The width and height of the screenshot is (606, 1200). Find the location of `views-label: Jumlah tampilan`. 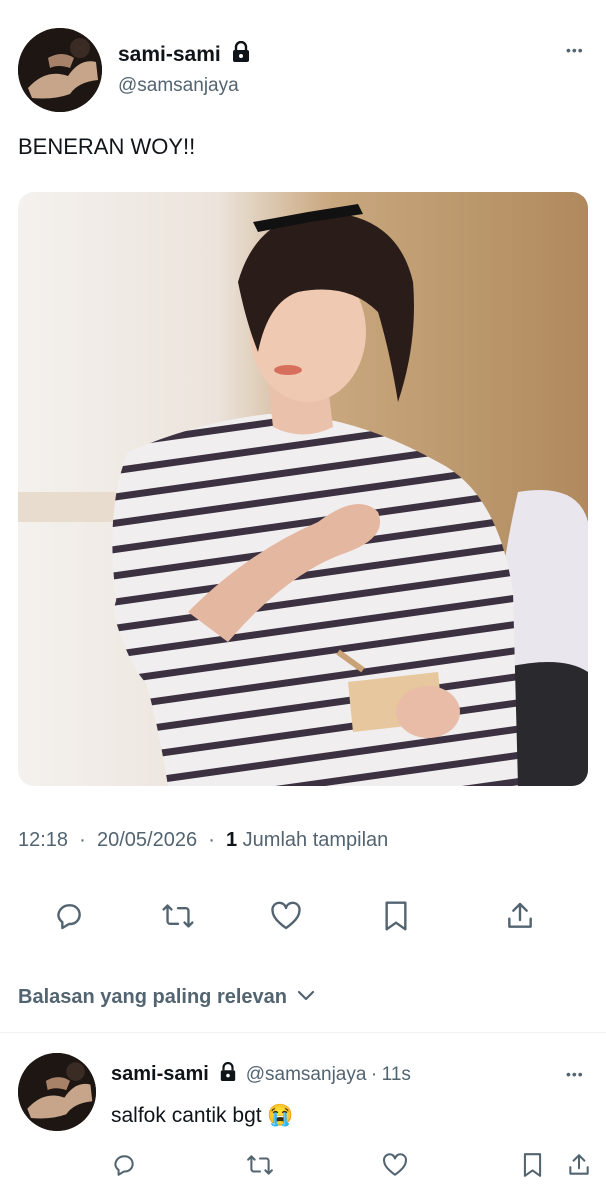

views-label: Jumlah tampilan is located at coordinates (315, 840).